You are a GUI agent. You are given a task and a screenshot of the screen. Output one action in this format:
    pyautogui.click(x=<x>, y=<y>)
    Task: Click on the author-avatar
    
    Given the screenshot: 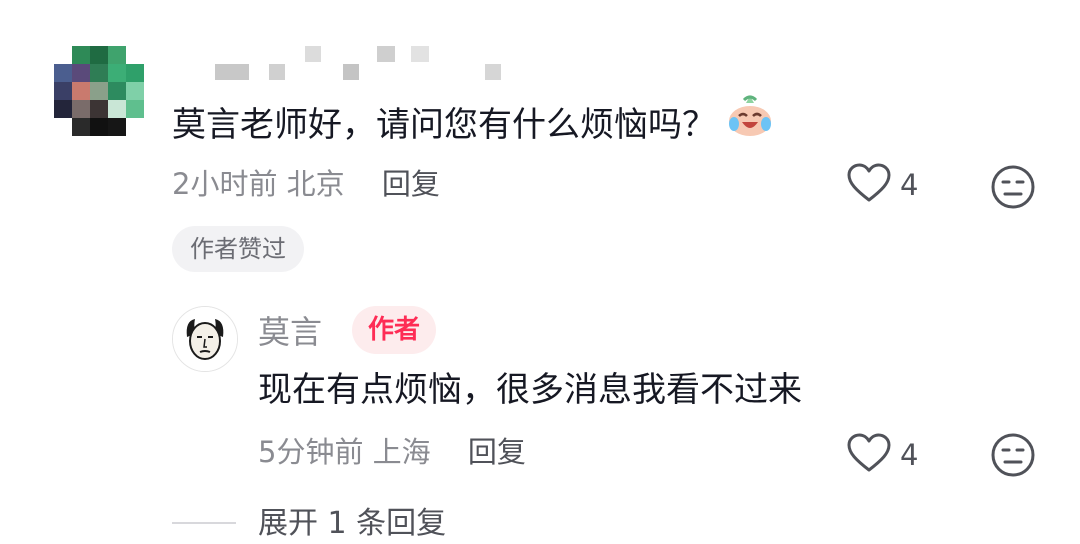 What is the action you would take?
    pyautogui.click(x=205, y=339)
    